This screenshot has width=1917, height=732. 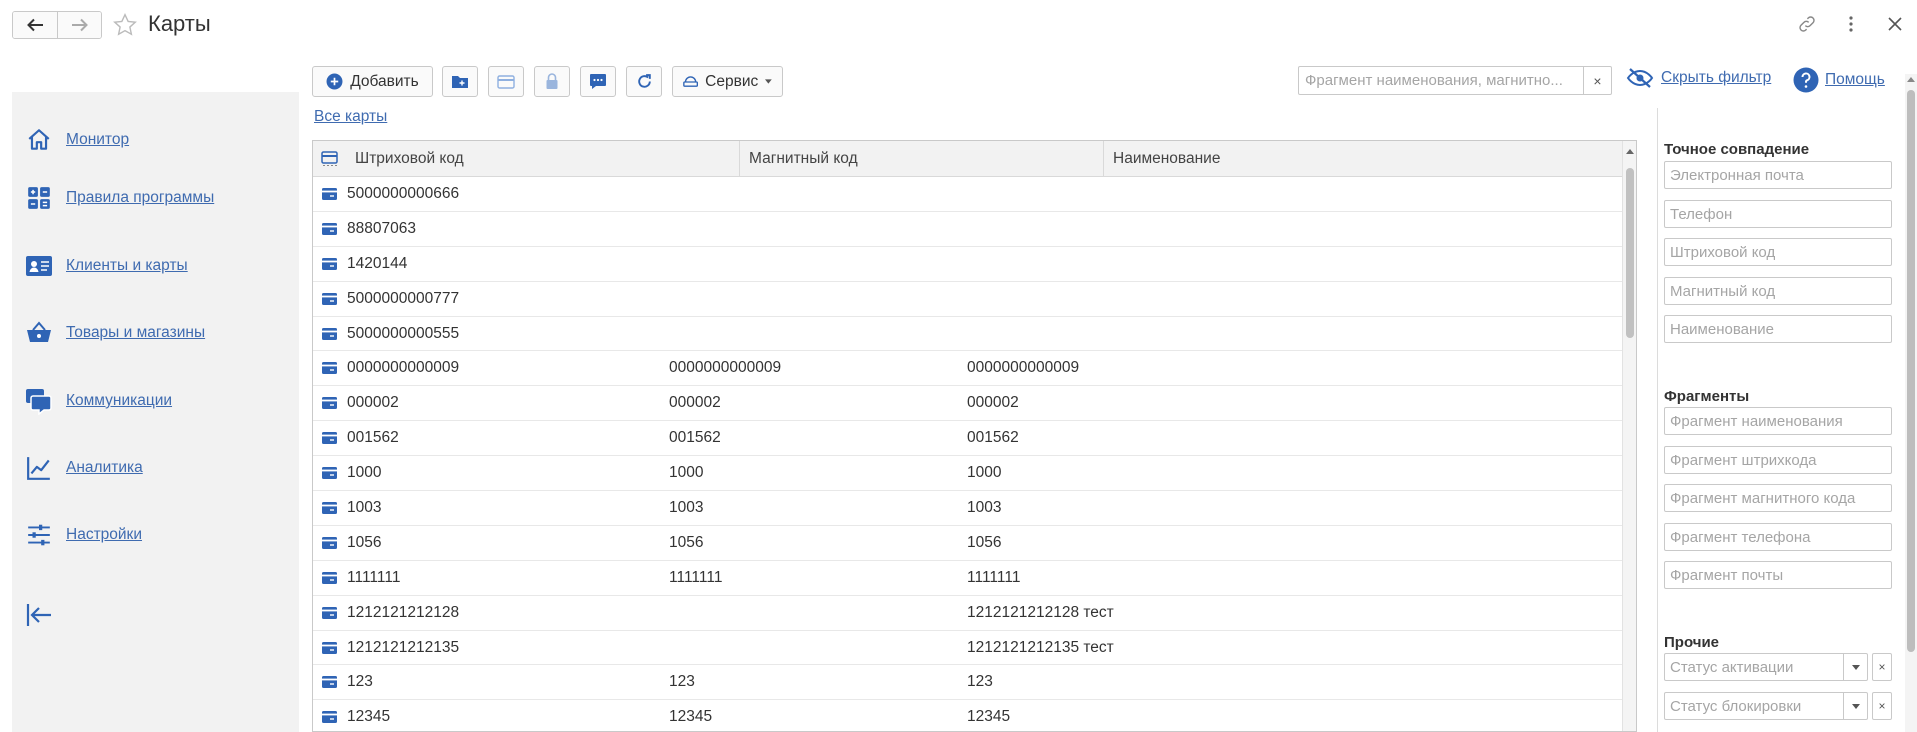 I want to click on dashboard-grid-icon, so click(x=39, y=198).